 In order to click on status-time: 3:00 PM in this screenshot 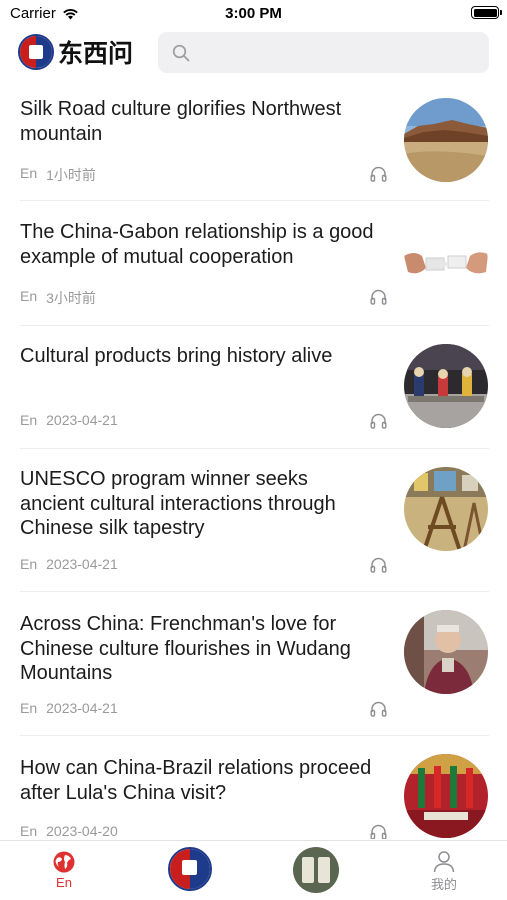, I will do `click(253, 13)`.